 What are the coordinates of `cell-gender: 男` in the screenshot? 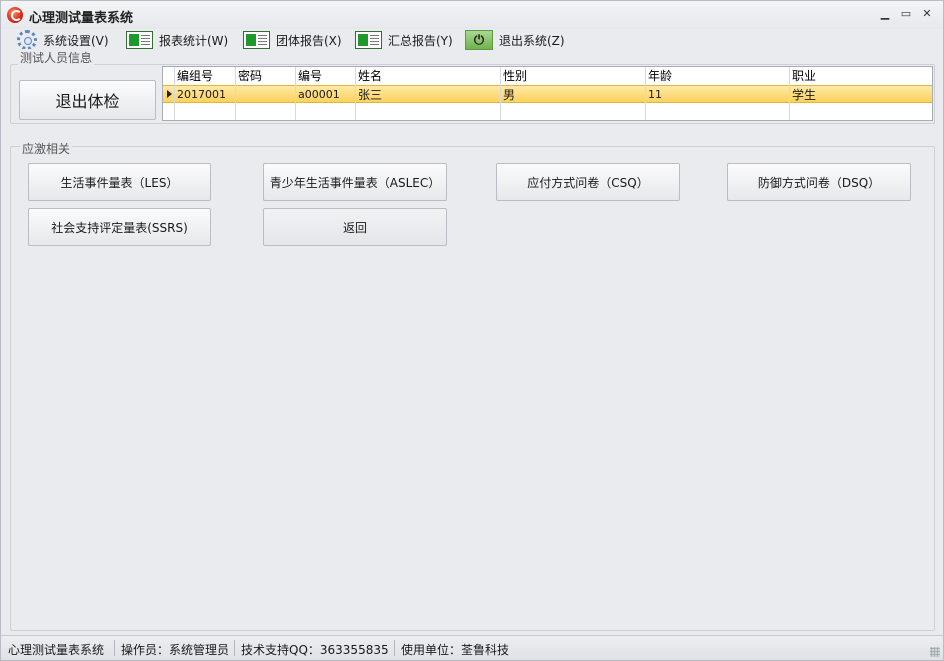 It's located at (509, 95).